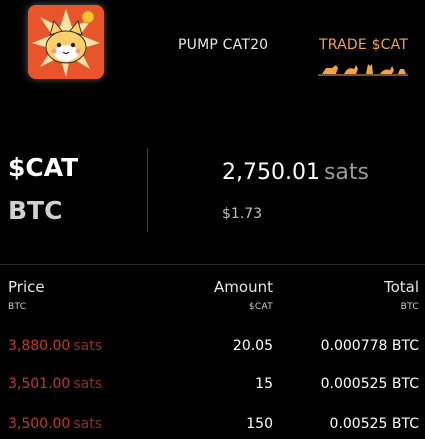 Image resolution: width=425 pixels, height=439 pixels. I want to click on col-subheader-price: BTC, so click(17, 307).